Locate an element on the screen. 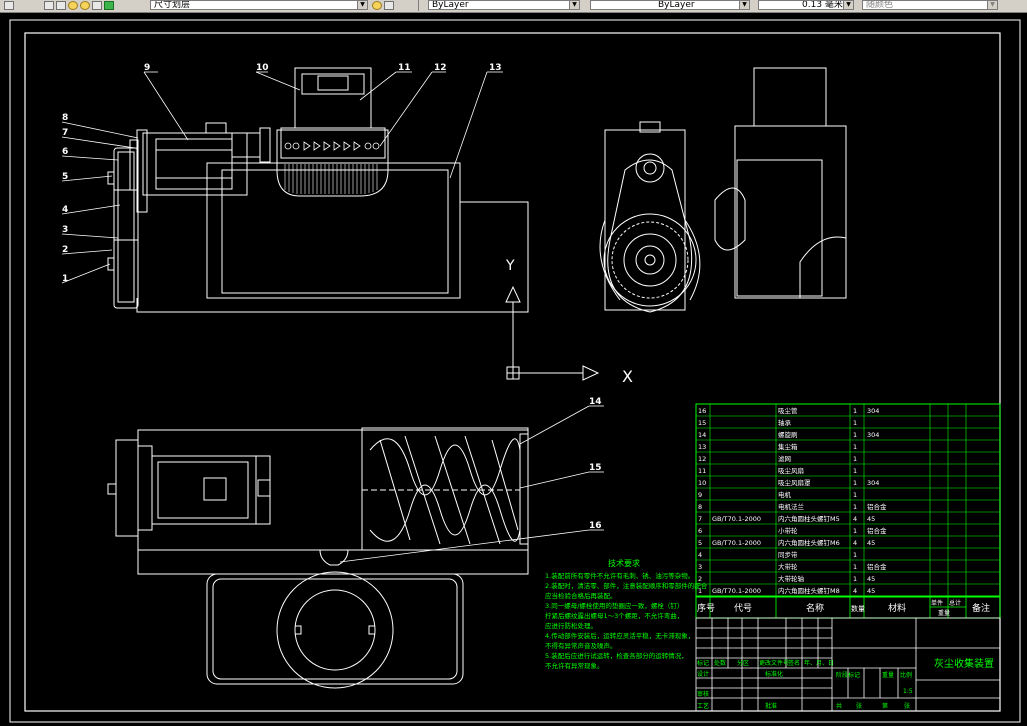 This screenshot has height=726, width=1027. top-view is located at coordinates (318, 558).